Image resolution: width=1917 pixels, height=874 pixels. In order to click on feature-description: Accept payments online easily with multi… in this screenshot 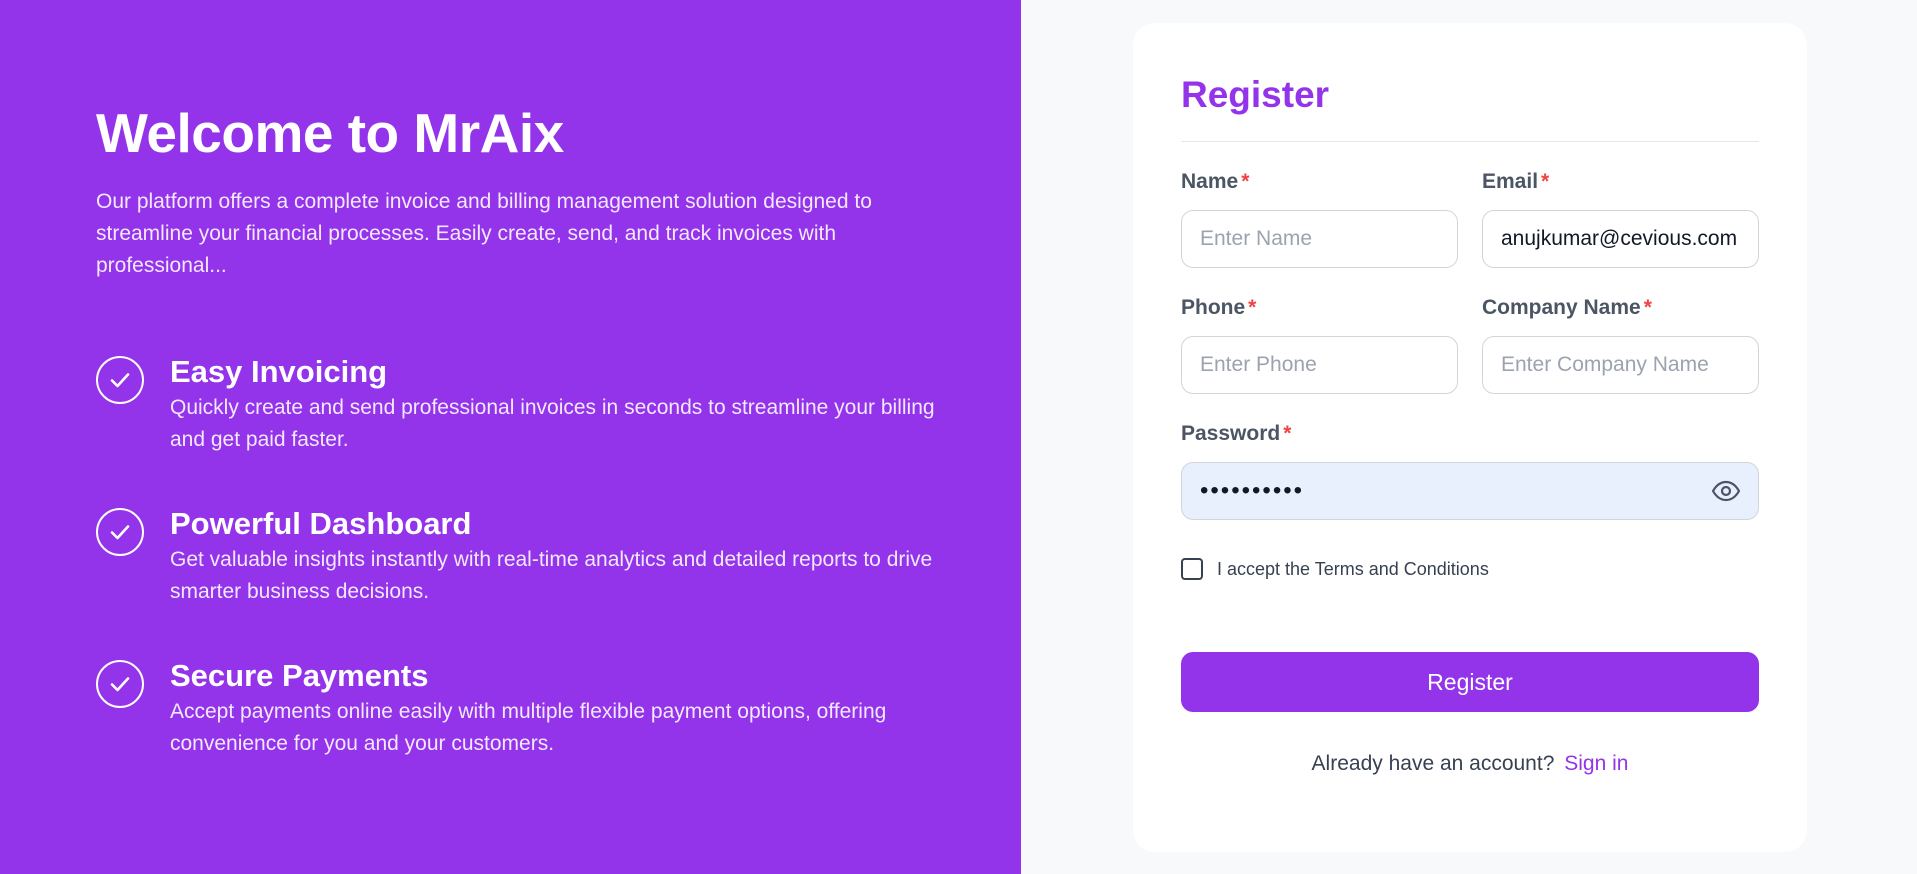, I will do `click(528, 727)`.